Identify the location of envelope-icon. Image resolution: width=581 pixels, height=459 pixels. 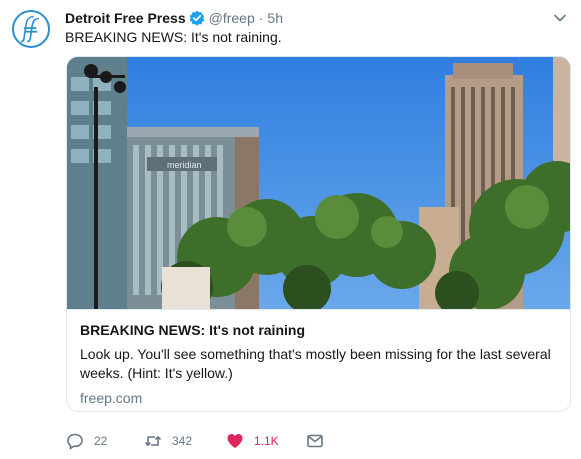
(315, 441).